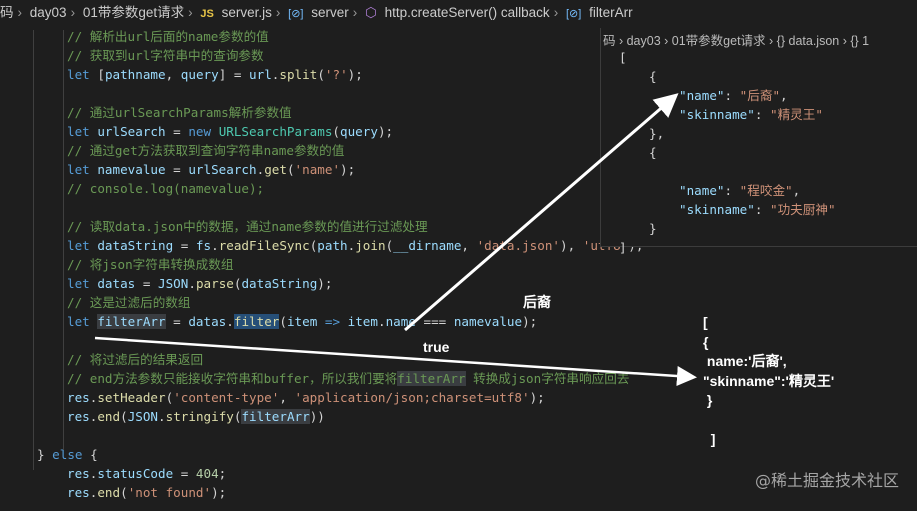 The height and width of the screenshot is (511, 917). What do you see at coordinates (705, 322) in the screenshot?
I see `result-line: [` at bounding box center [705, 322].